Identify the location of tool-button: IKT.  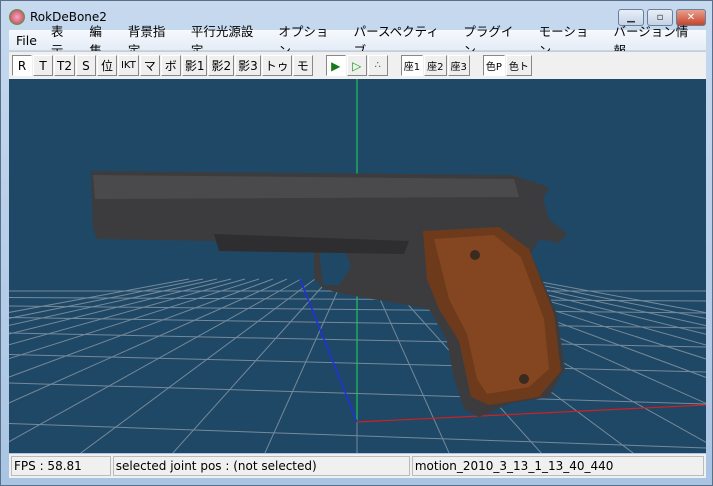
(128, 65).